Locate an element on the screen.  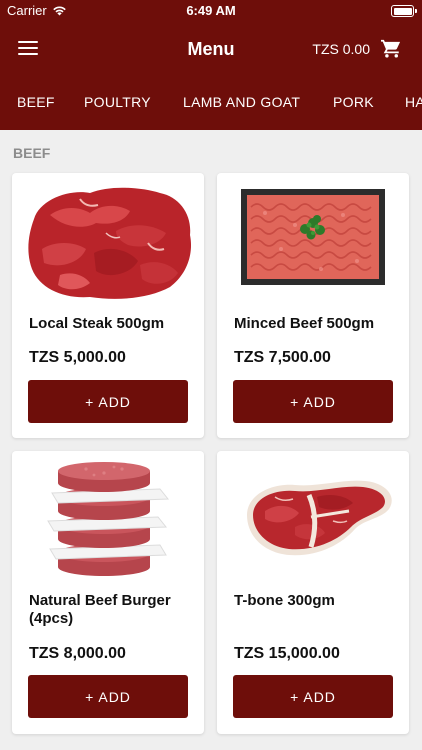
cart-total: TZS 0.00 is located at coordinates (341, 49).